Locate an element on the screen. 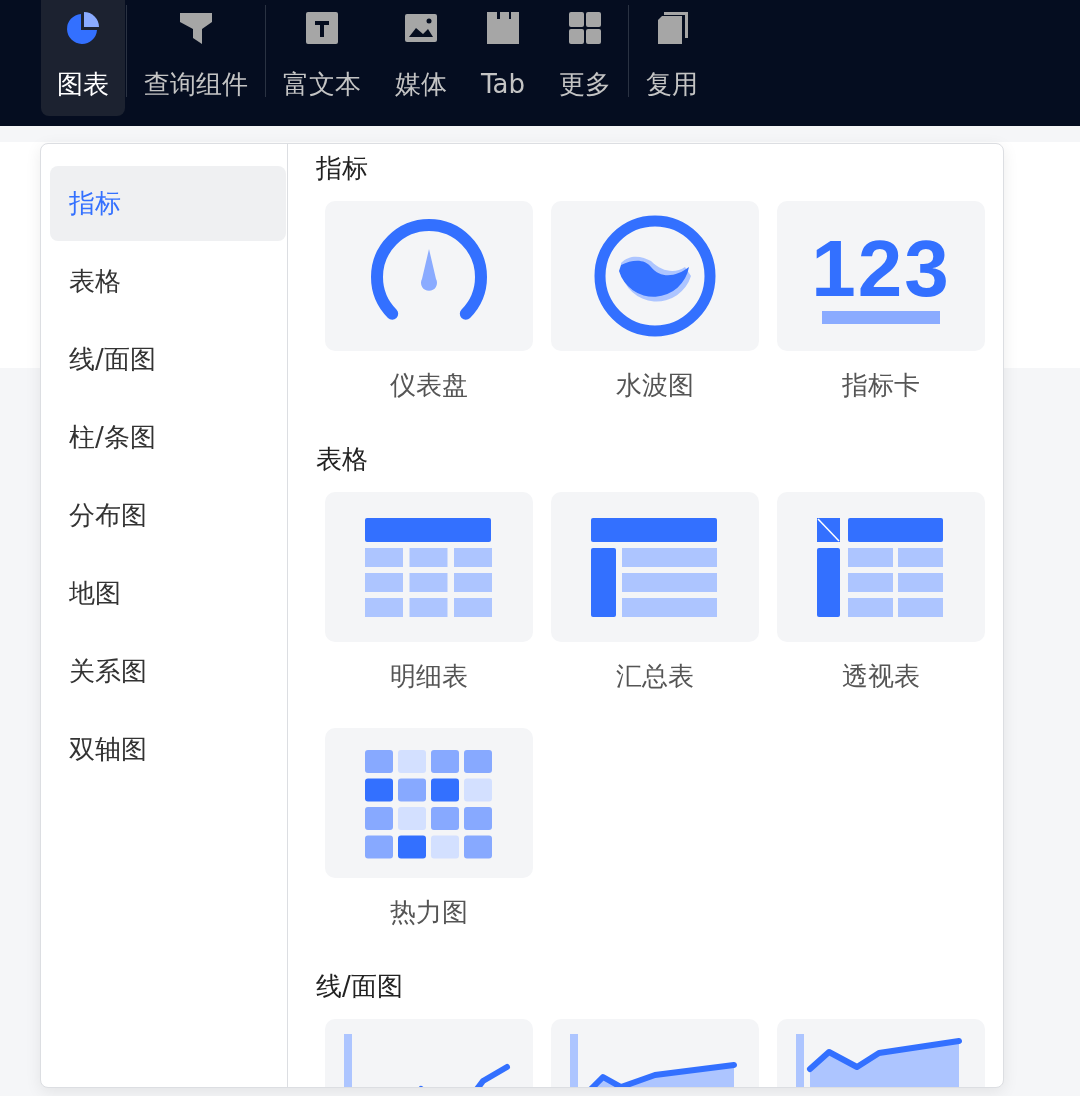 The image size is (1080, 1096). kpi-number: 123 is located at coordinates (881, 268).